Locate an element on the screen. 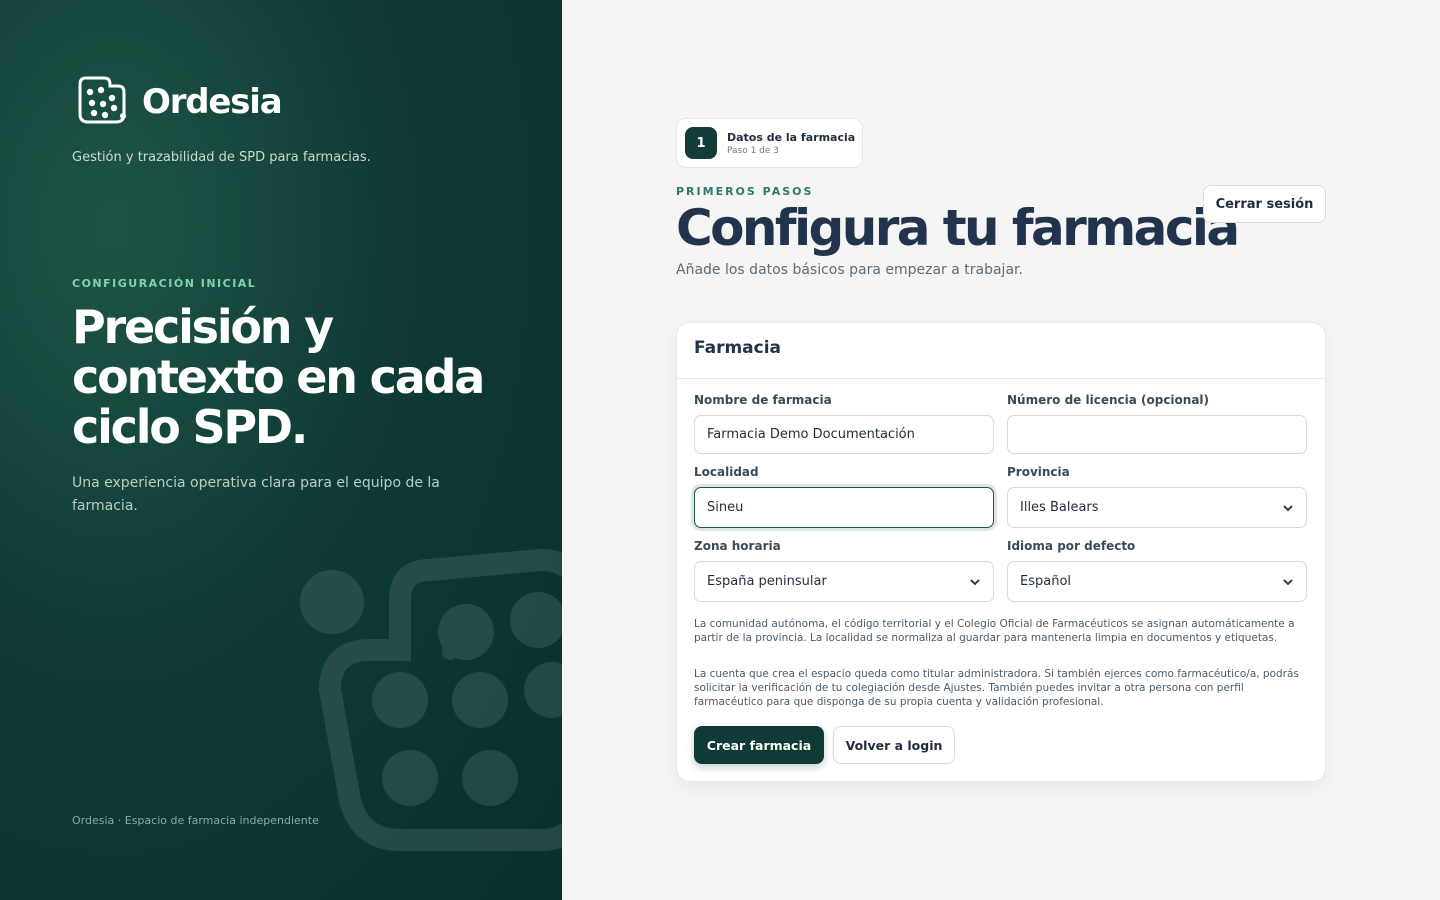 This screenshot has height=900, width=1440. province-field: Provincia Illes Balears is located at coordinates (1157, 496).